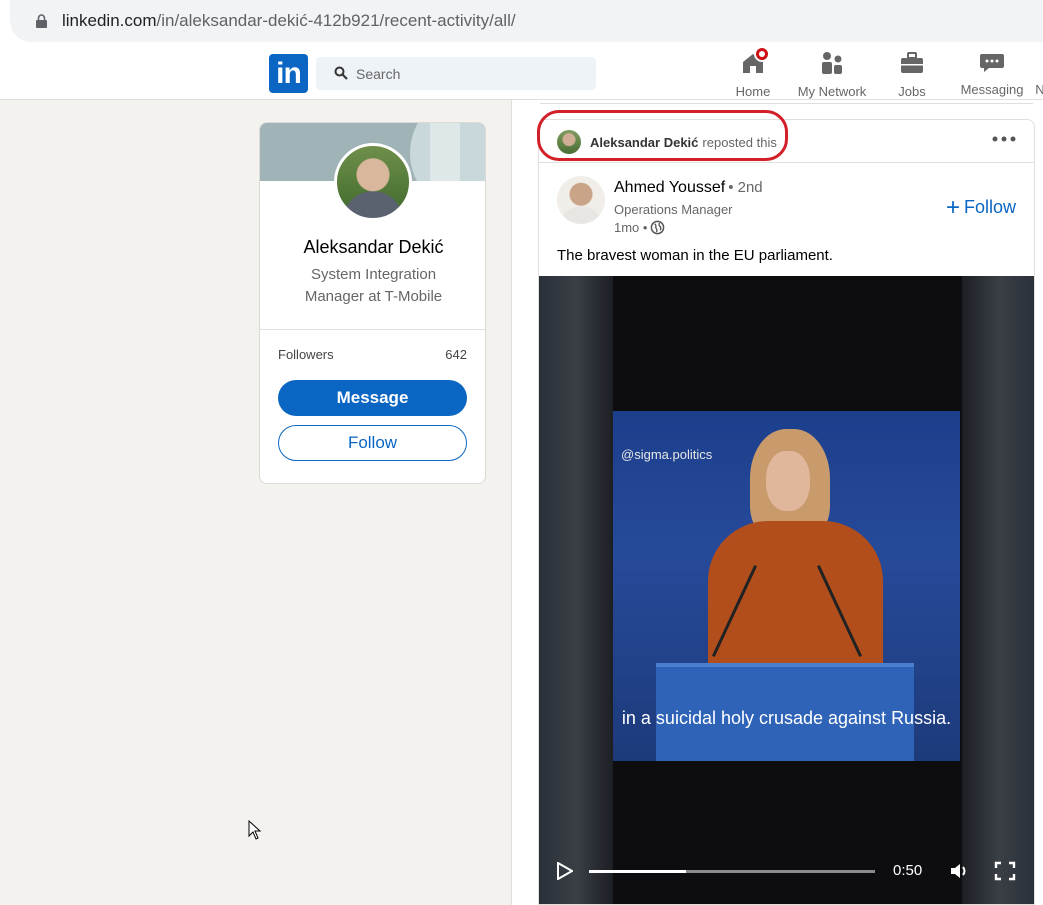 Image resolution: width=1043 pixels, height=905 pixels. What do you see at coordinates (1005, 871) in the screenshot?
I see `fullscreen-icon` at bounding box center [1005, 871].